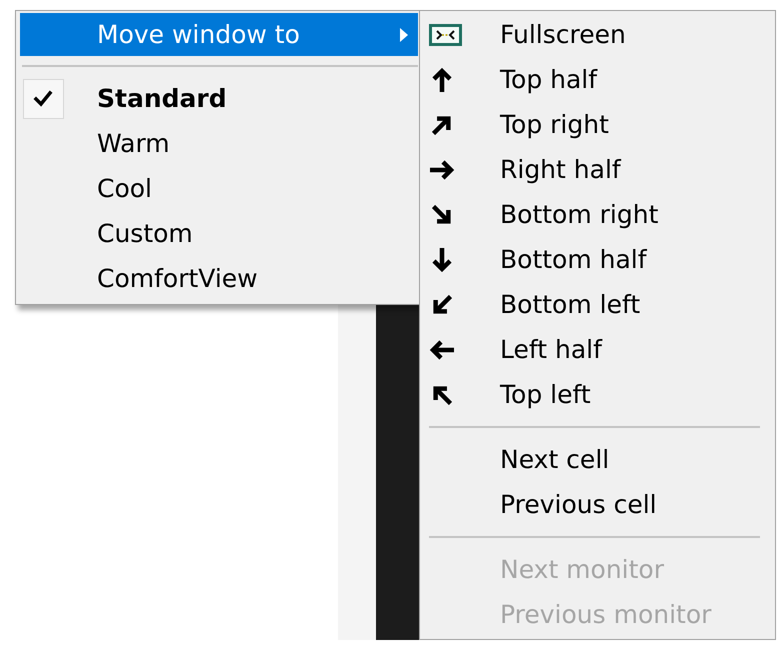 The height and width of the screenshot is (647, 777). I want to click on menu-item: Next cell, so click(597, 459).